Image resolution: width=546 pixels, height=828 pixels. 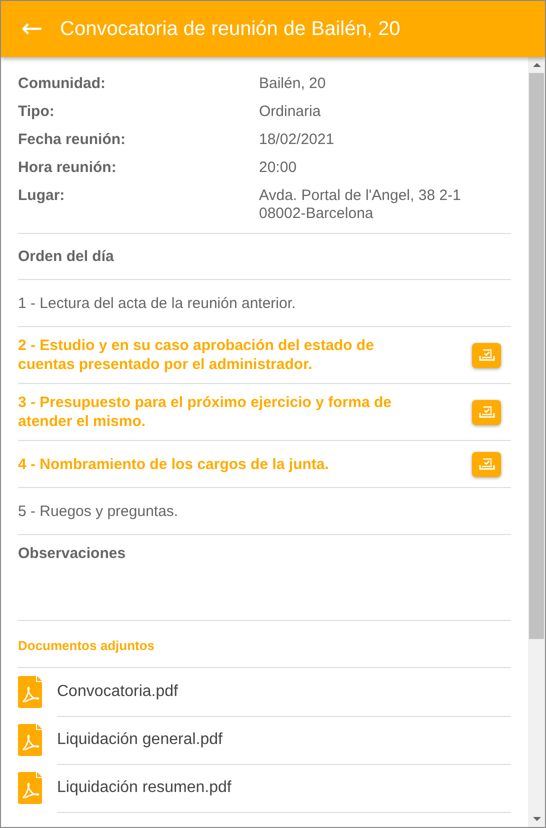 What do you see at coordinates (230, 29) in the screenshot?
I see `page-title: Convocatoria de reunión de Bailén, 20` at bounding box center [230, 29].